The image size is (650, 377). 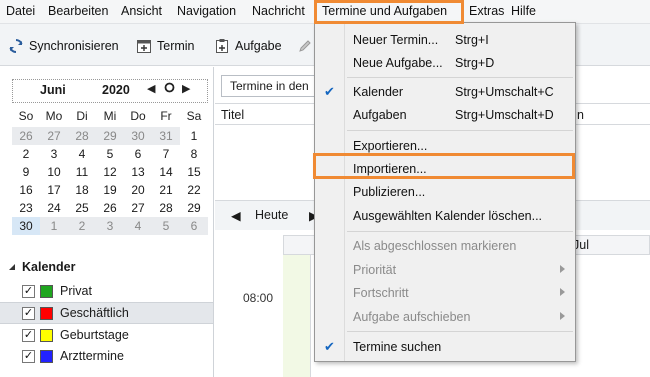 I want to click on day-cell: 11, so click(x=82, y=172).